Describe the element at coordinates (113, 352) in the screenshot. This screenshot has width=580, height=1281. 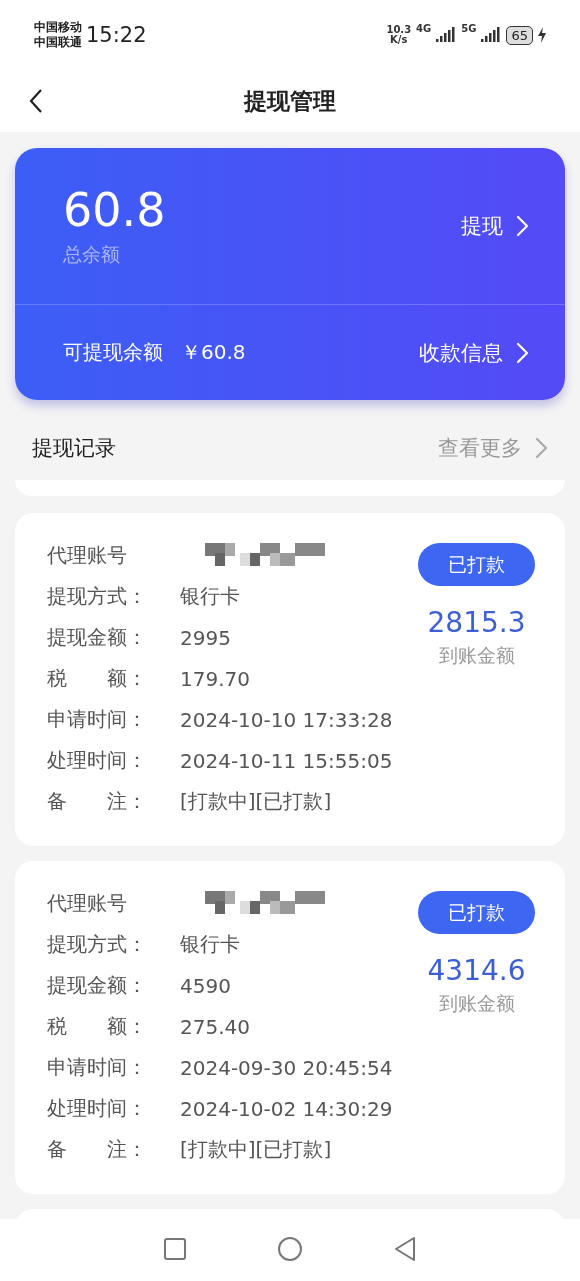
I see `available-label: 可提现余额` at that location.